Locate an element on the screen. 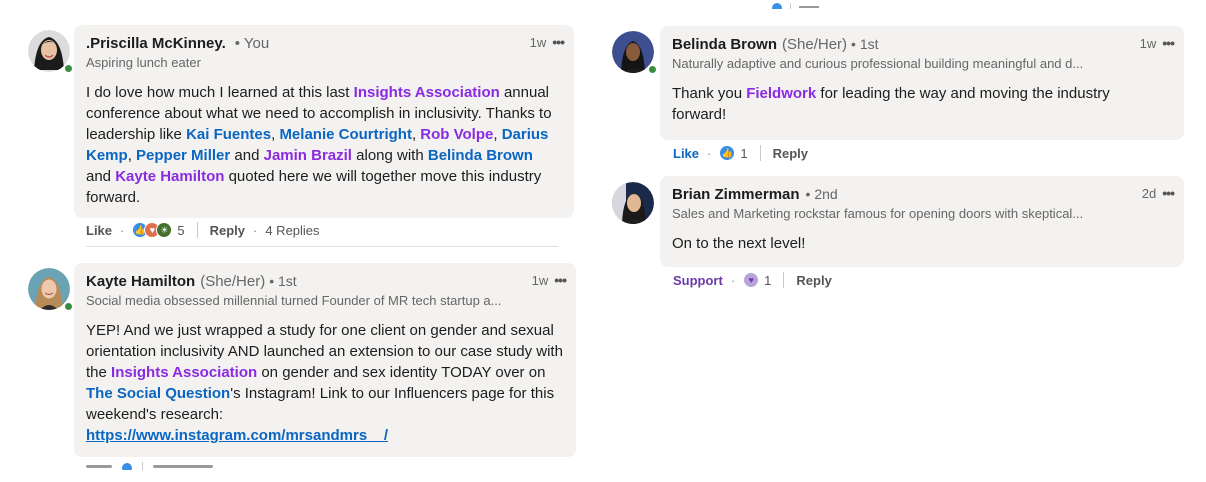 The height and width of the screenshot is (482, 1206). comment-actions: Like · 👍 1 Reply is located at coordinates (740, 153).